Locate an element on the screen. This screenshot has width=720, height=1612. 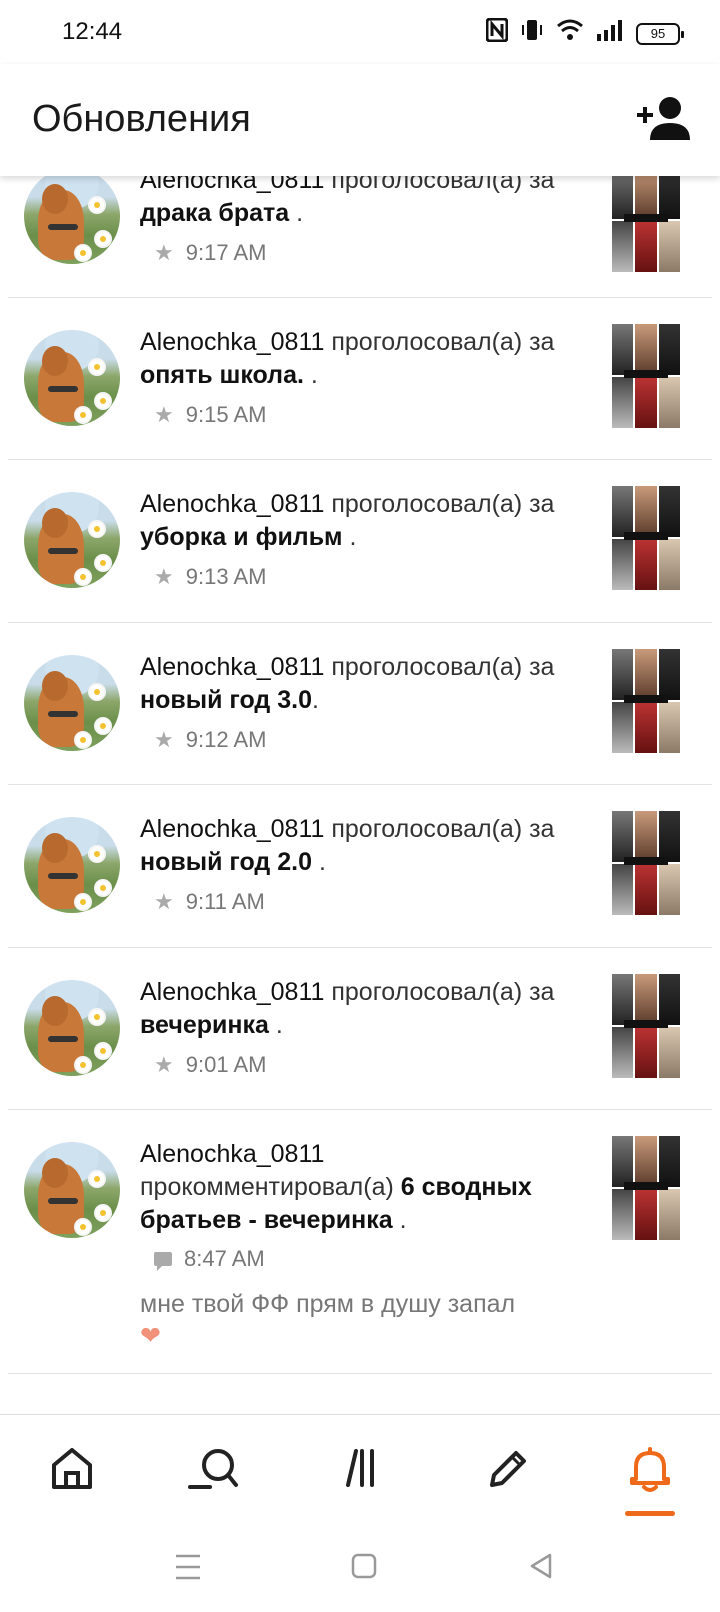
story-link: драка брата is located at coordinates (214, 213).